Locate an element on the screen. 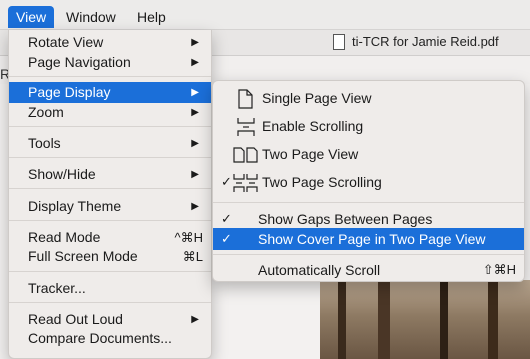 The image size is (530, 359). menu-item-label: Read Out Loud is located at coordinates (75, 319).